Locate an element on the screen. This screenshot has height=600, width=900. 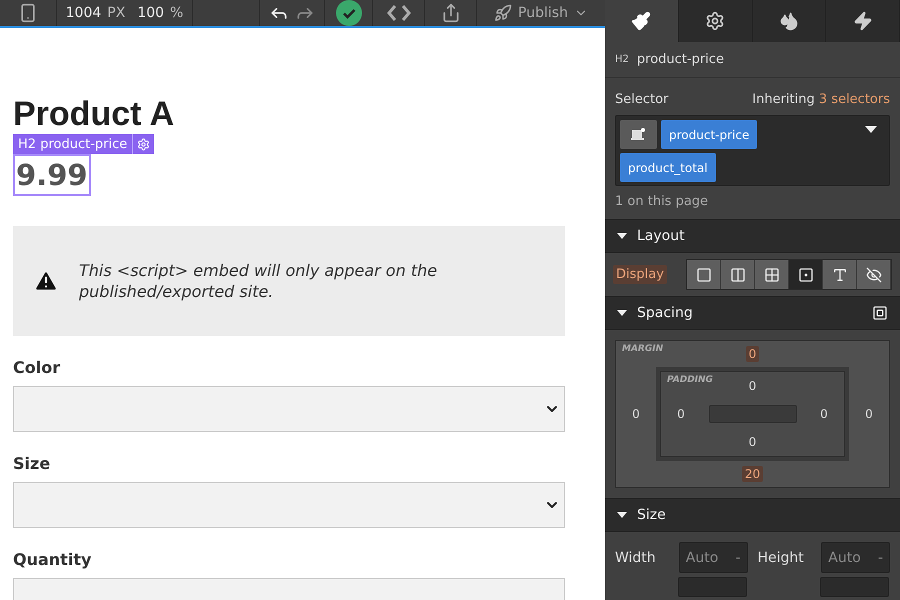
field-label: Size is located at coordinates (32, 463).